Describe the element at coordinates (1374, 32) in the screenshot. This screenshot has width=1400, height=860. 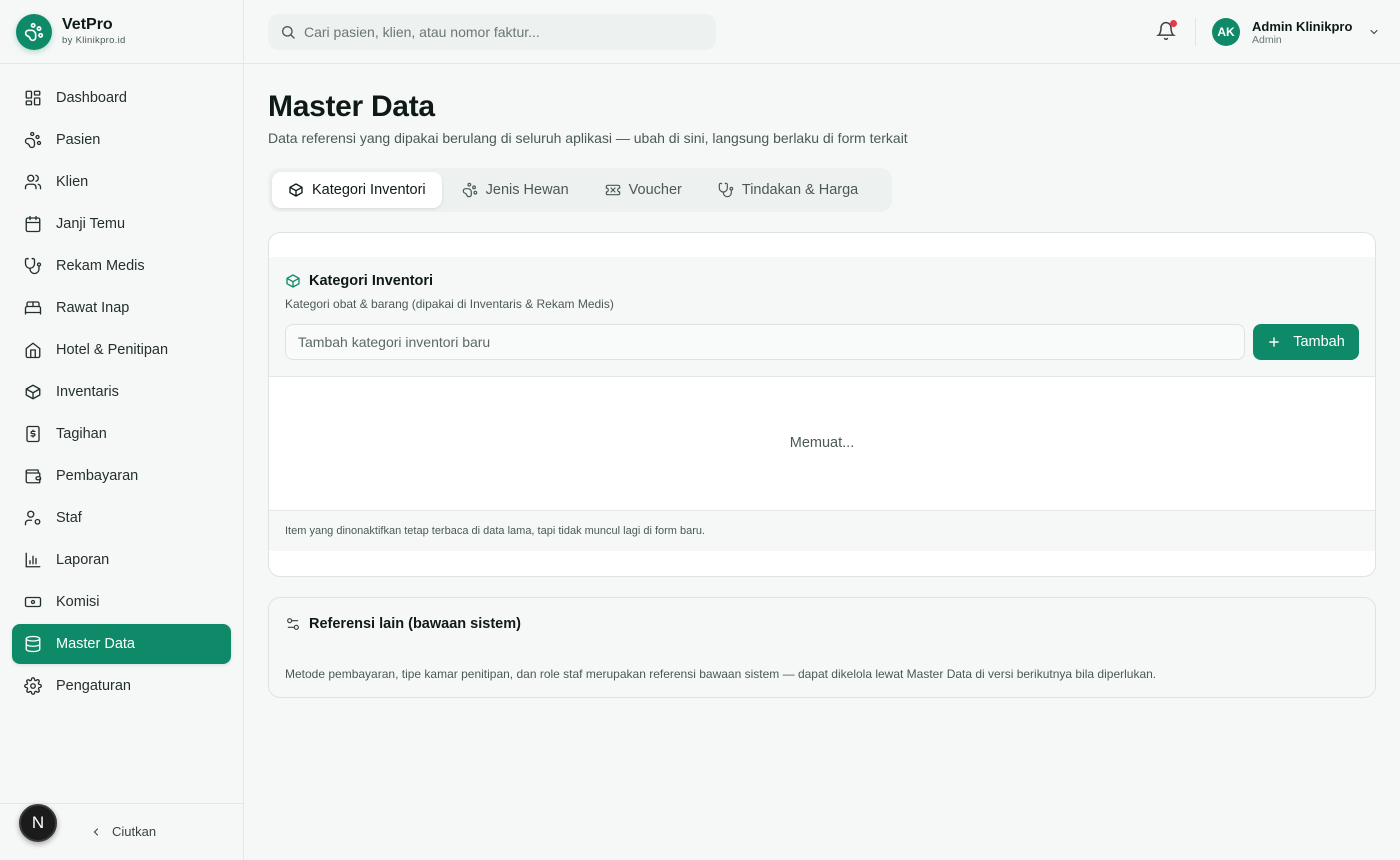
I see `chevron-down-icon` at that location.